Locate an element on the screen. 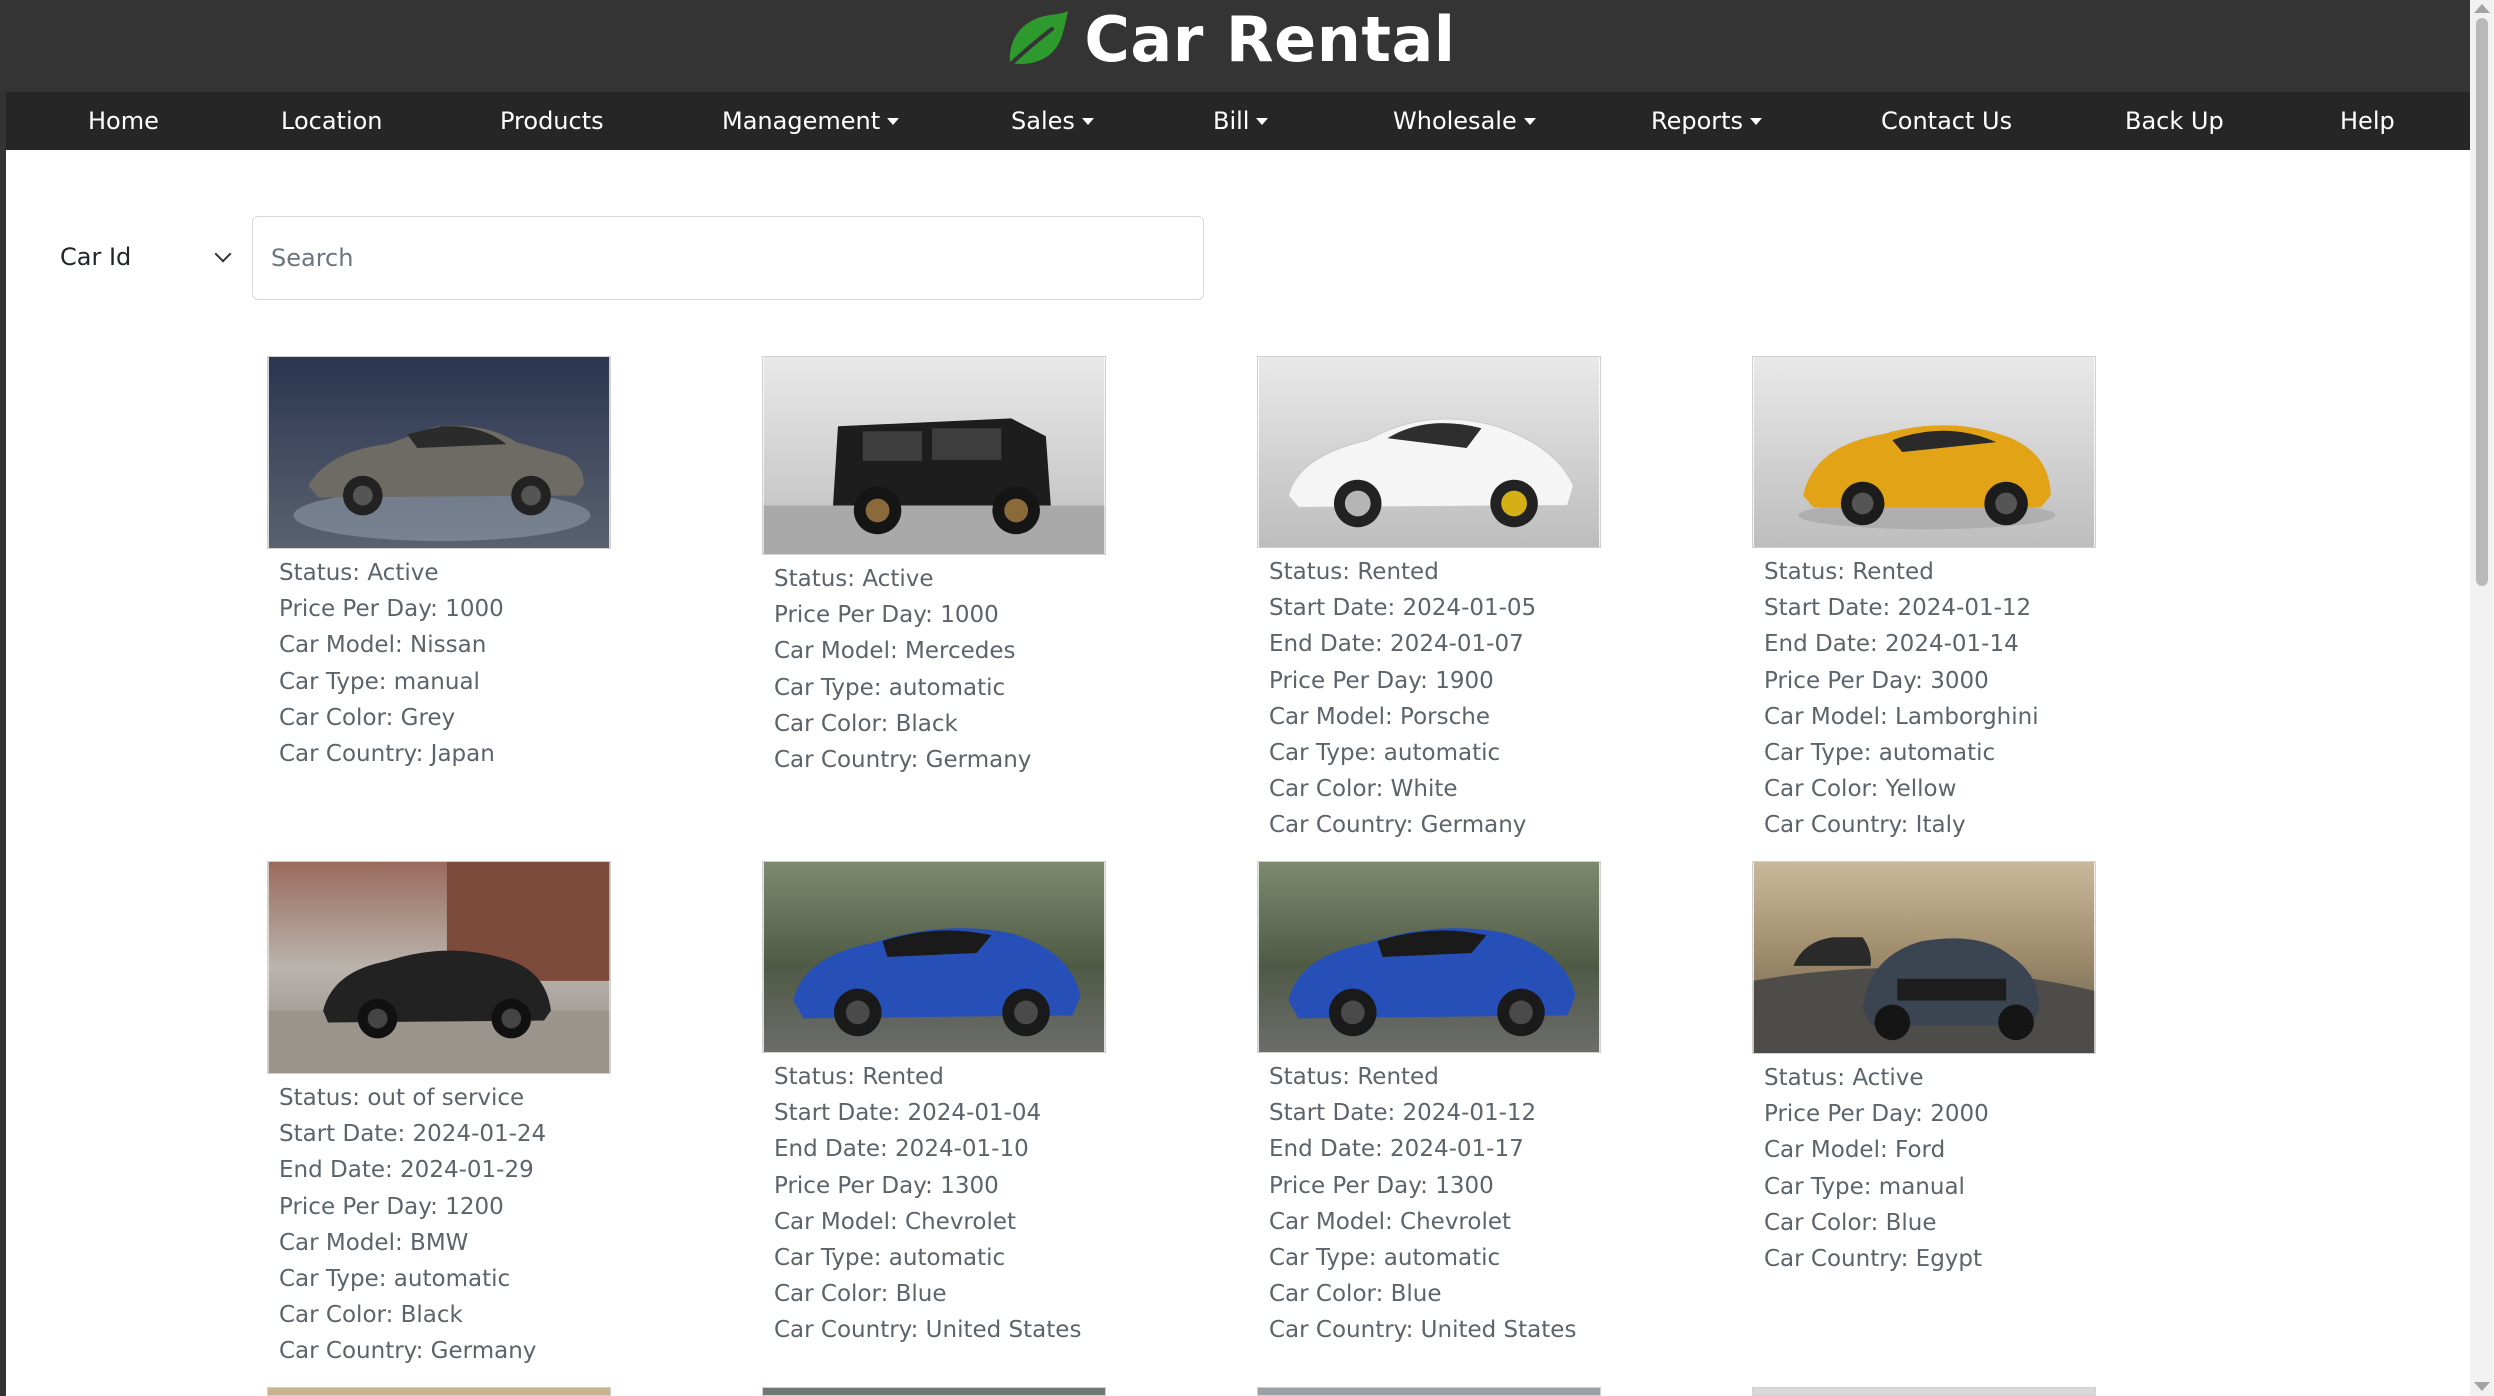 This screenshot has height=1396, width=2494. car-country: Car Country: United States is located at coordinates (1423, 1330).